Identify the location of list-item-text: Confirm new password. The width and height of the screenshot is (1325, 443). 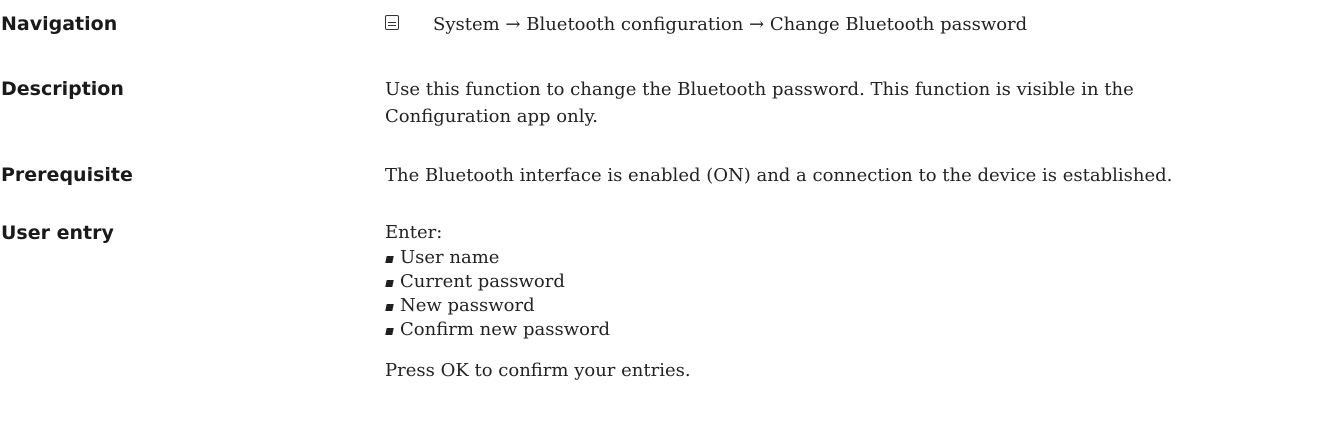
(505, 329).